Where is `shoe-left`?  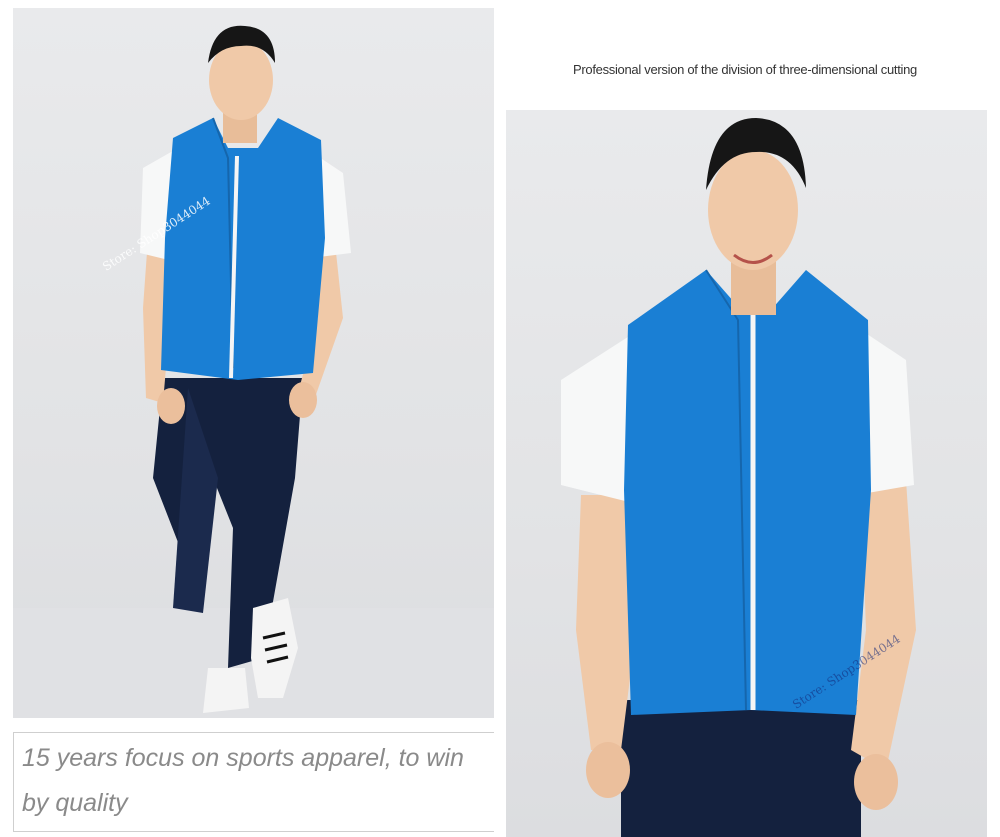 shoe-left is located at coordinates (226, 690).